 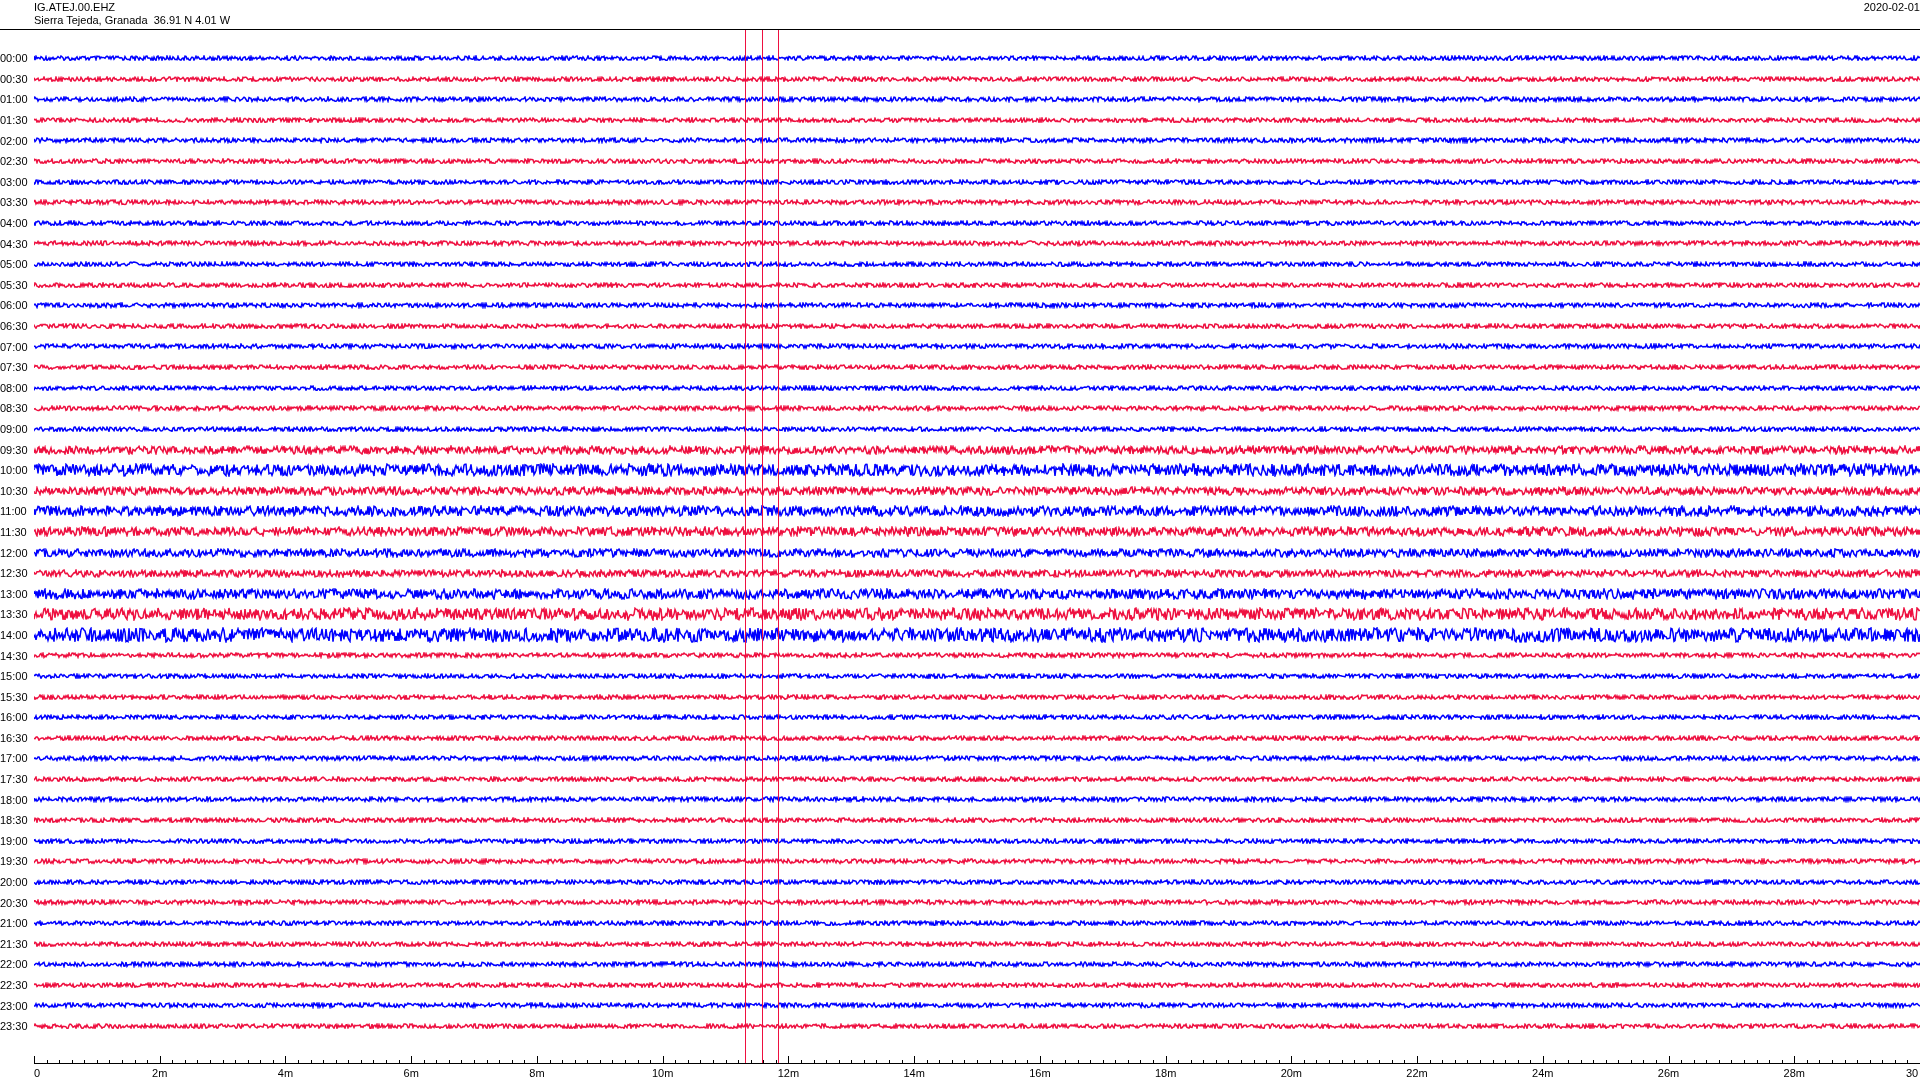 I want to click on row-time-label: 01:00, so click(x=14, y=99).